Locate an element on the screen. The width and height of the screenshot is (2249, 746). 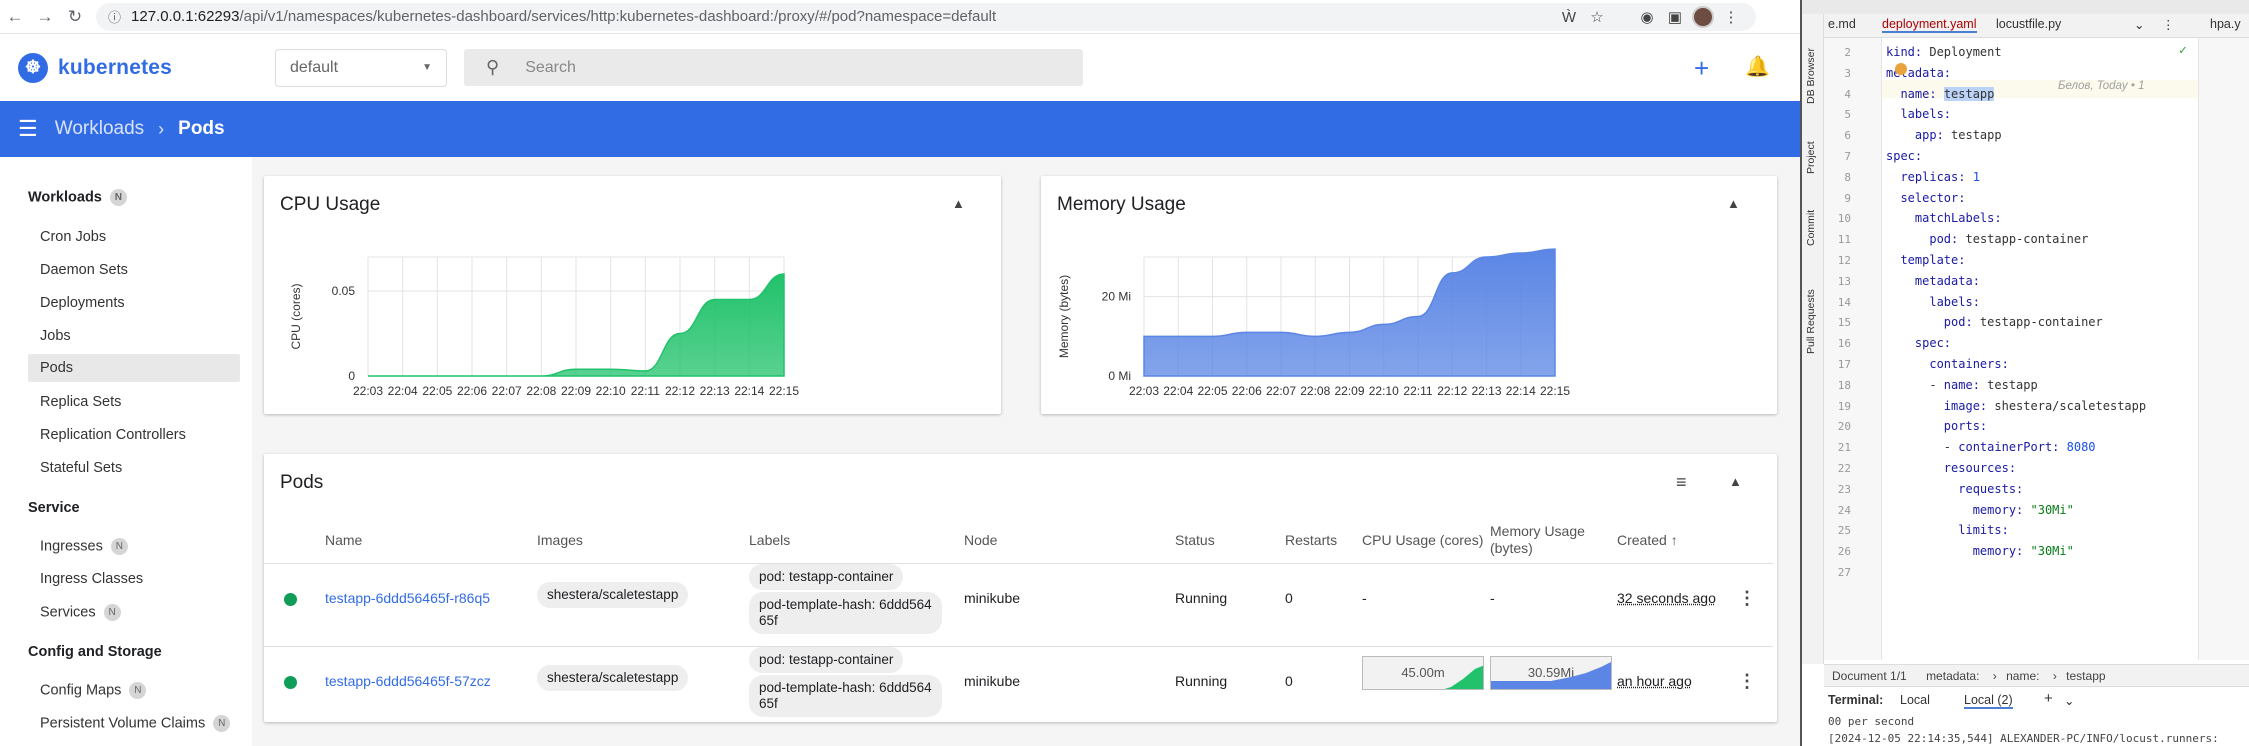
tab-readme: e.md is located at coordinates (1842, 24).